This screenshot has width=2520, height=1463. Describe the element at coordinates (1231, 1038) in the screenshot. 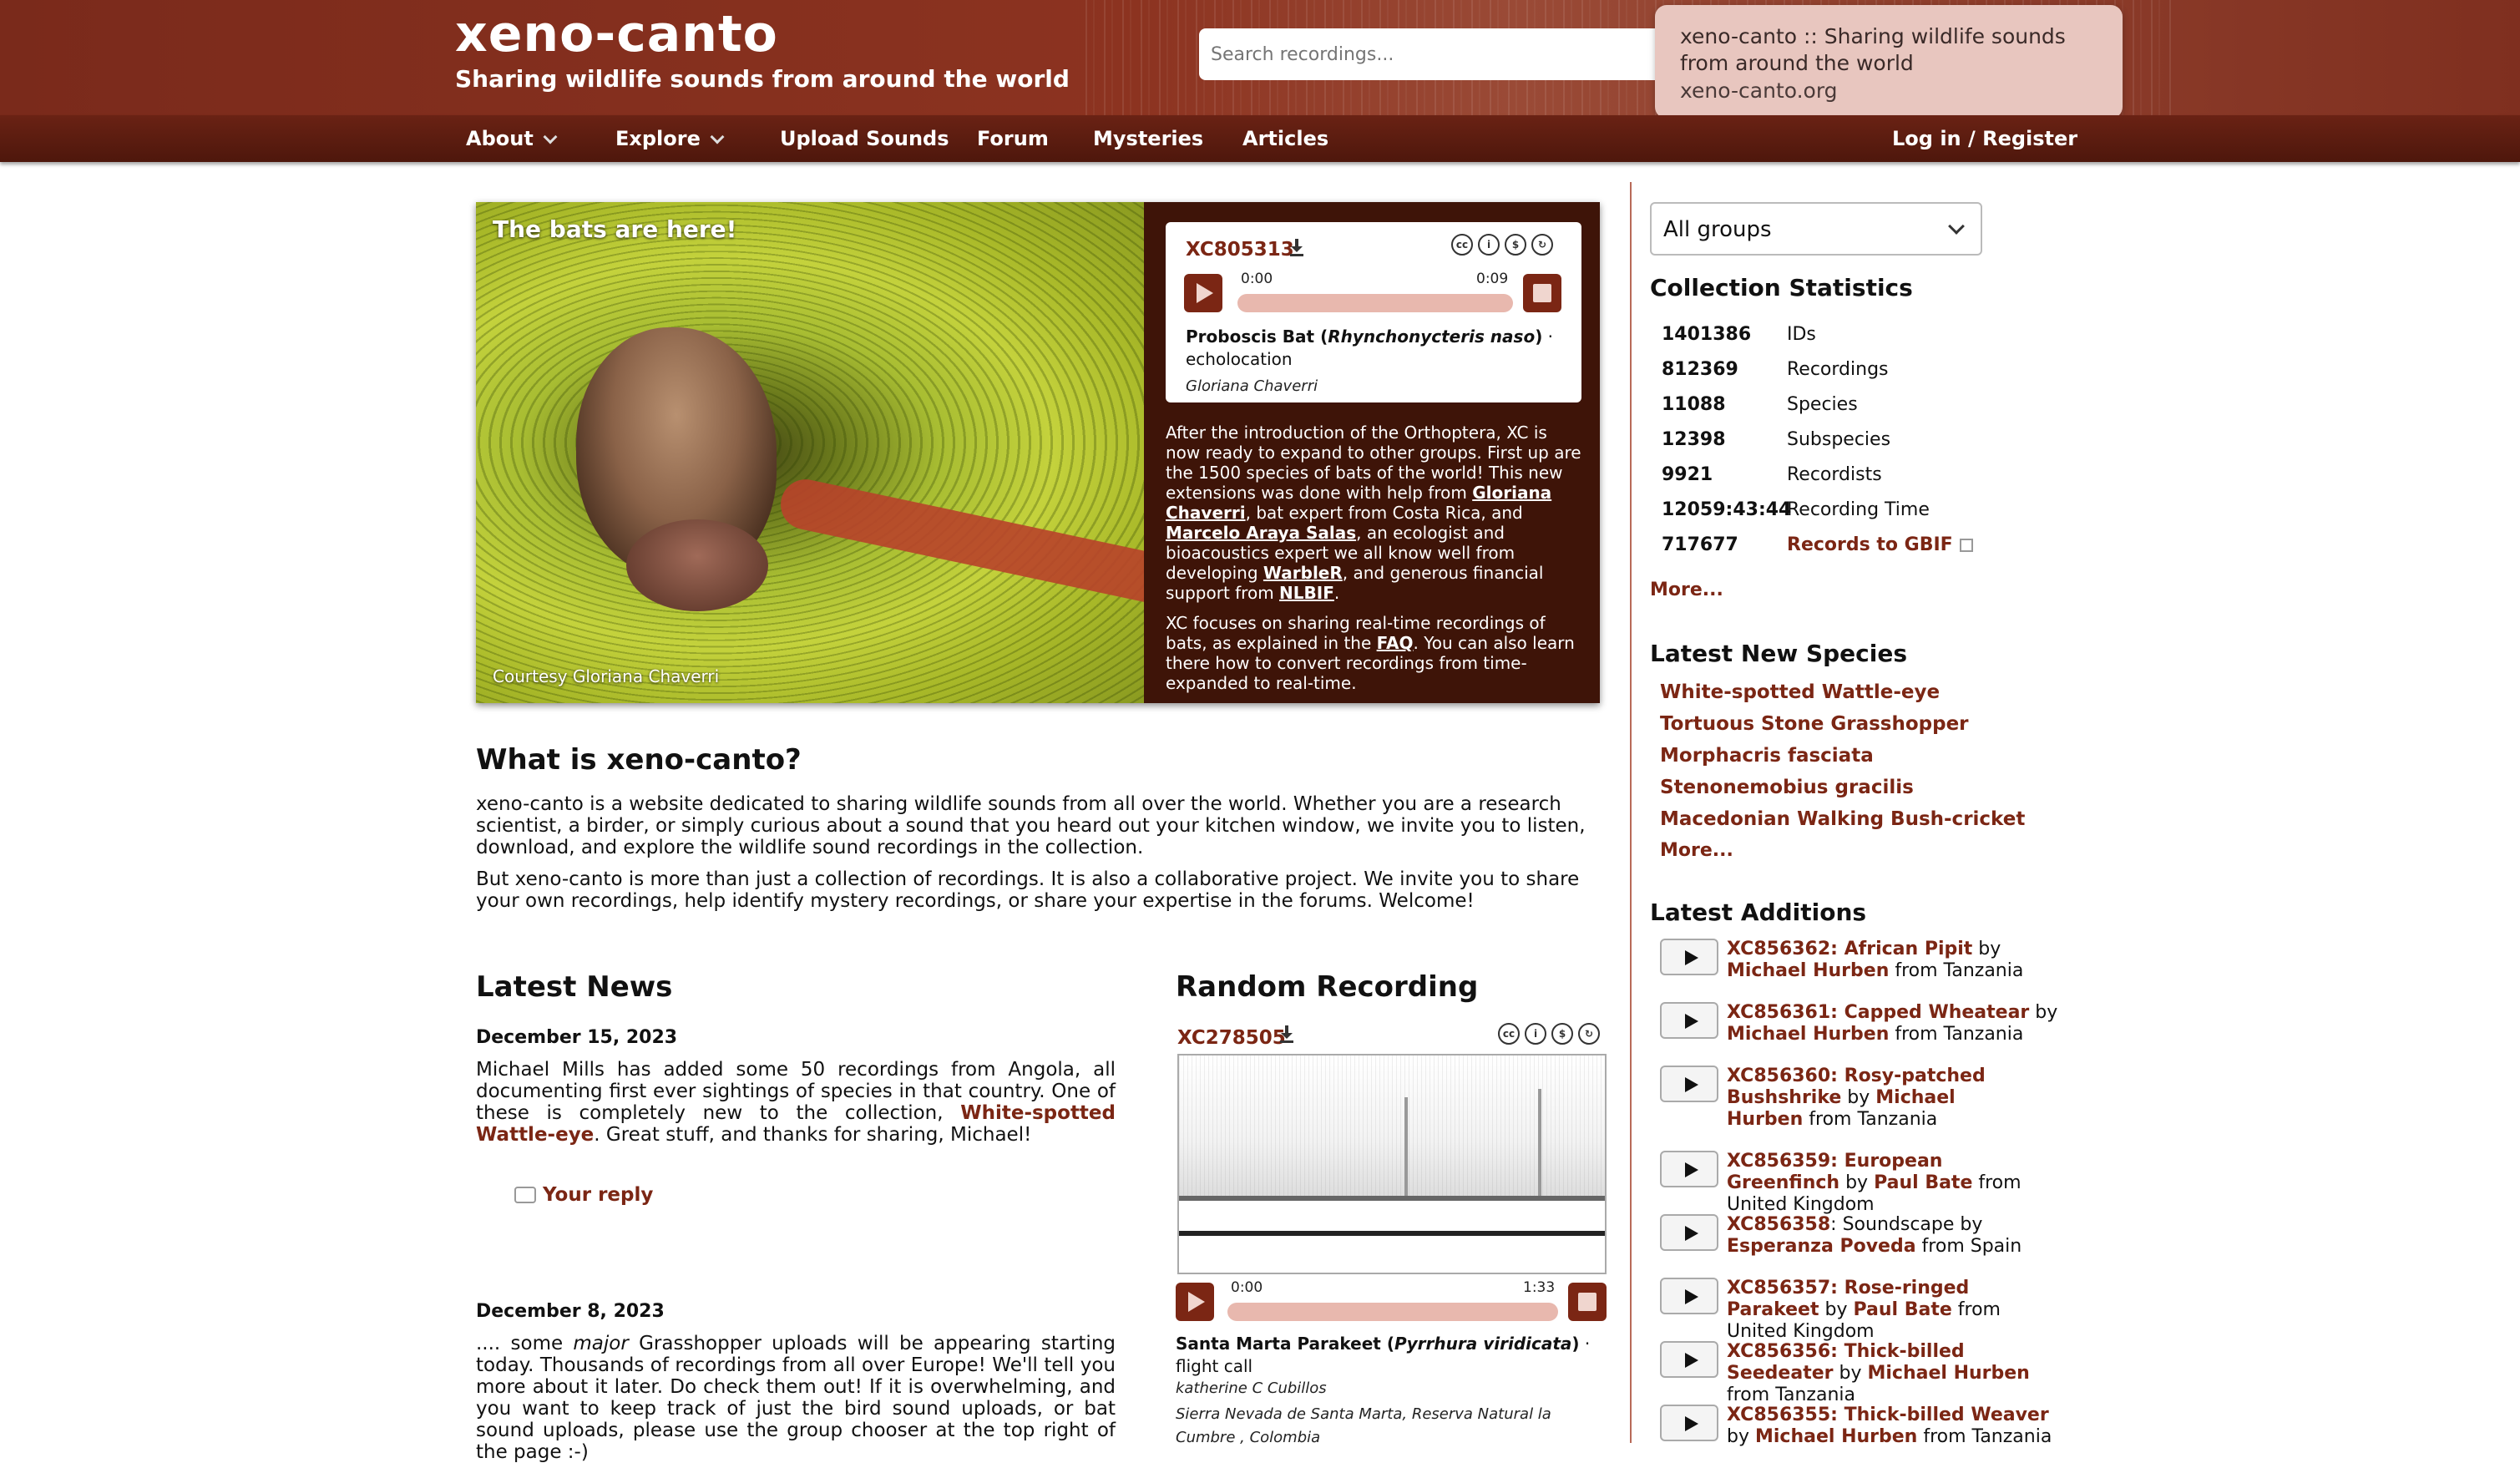

I see `recording-link: XC278505` at that location.